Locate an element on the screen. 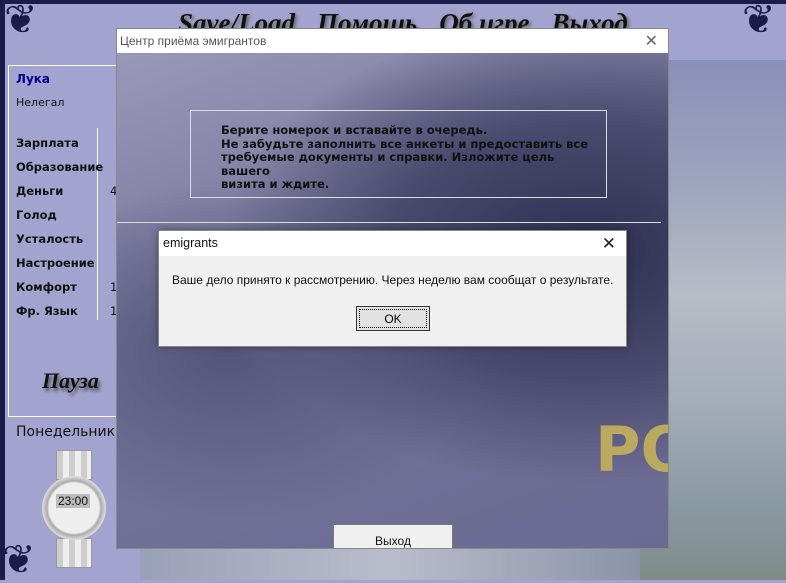 This screenshot has height=583, width=786. stat-label: Голод is located at coordinates (36, 215).